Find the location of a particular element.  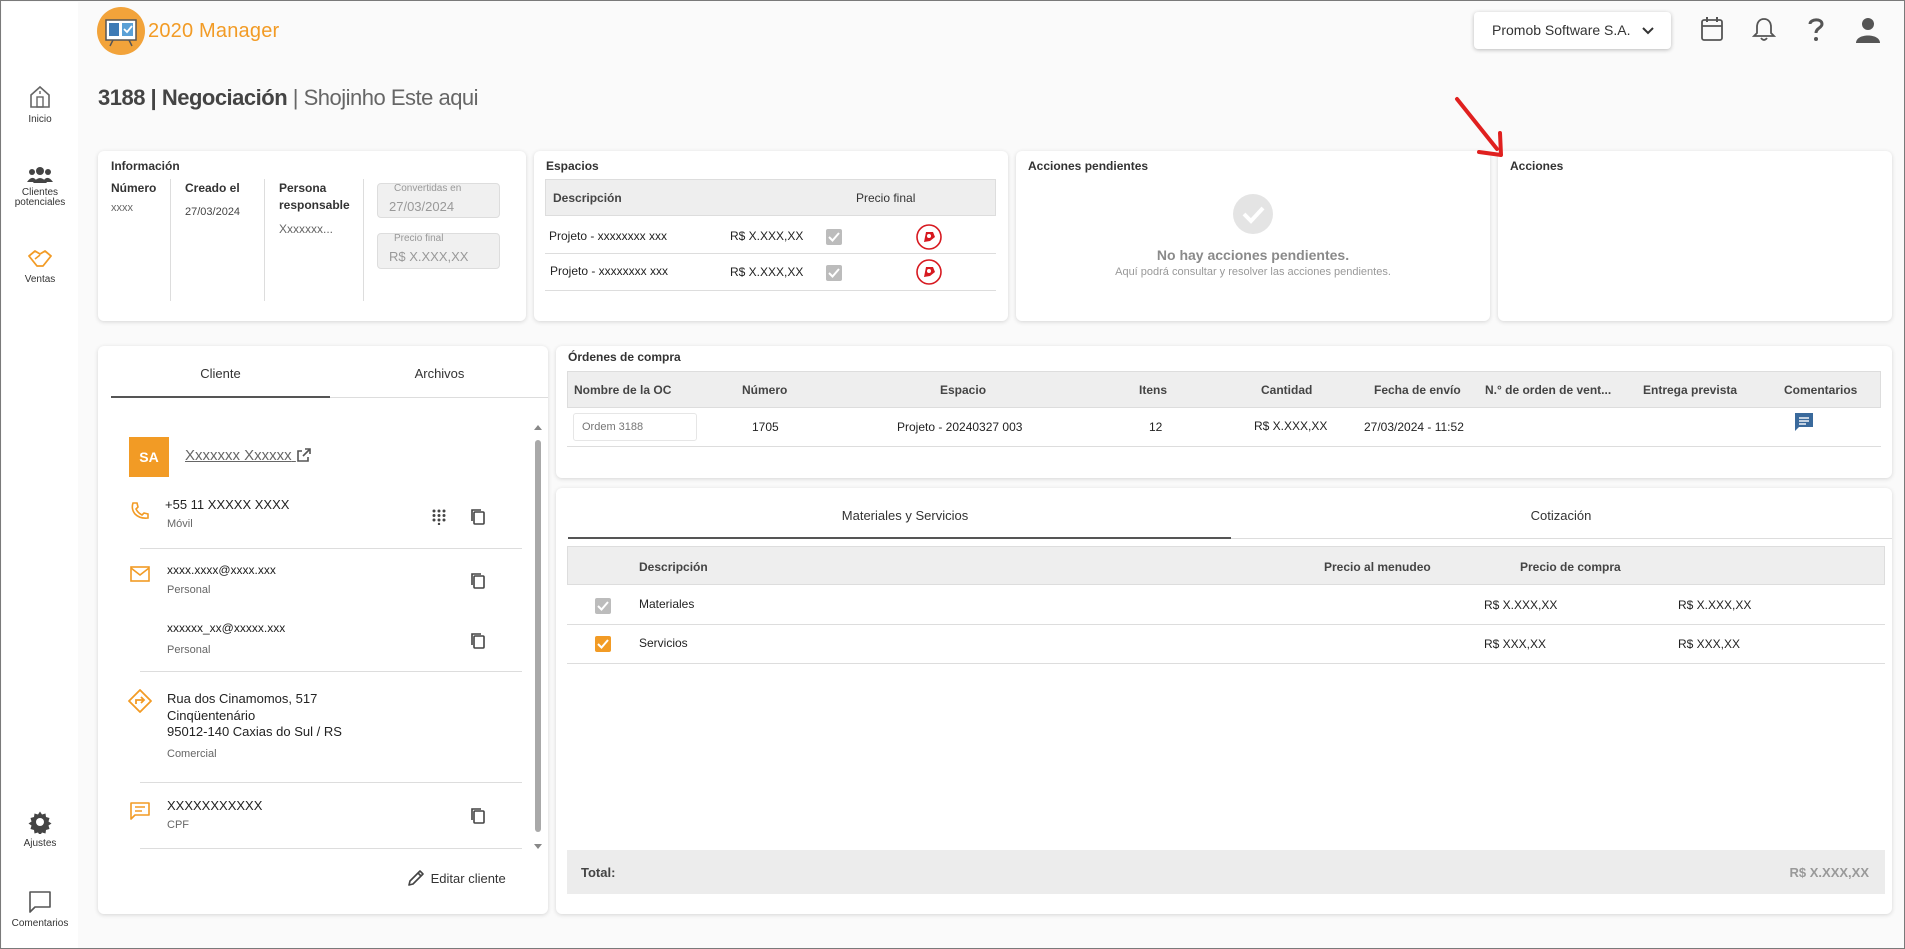

bell-icon is located at coordinates (1764, 29).